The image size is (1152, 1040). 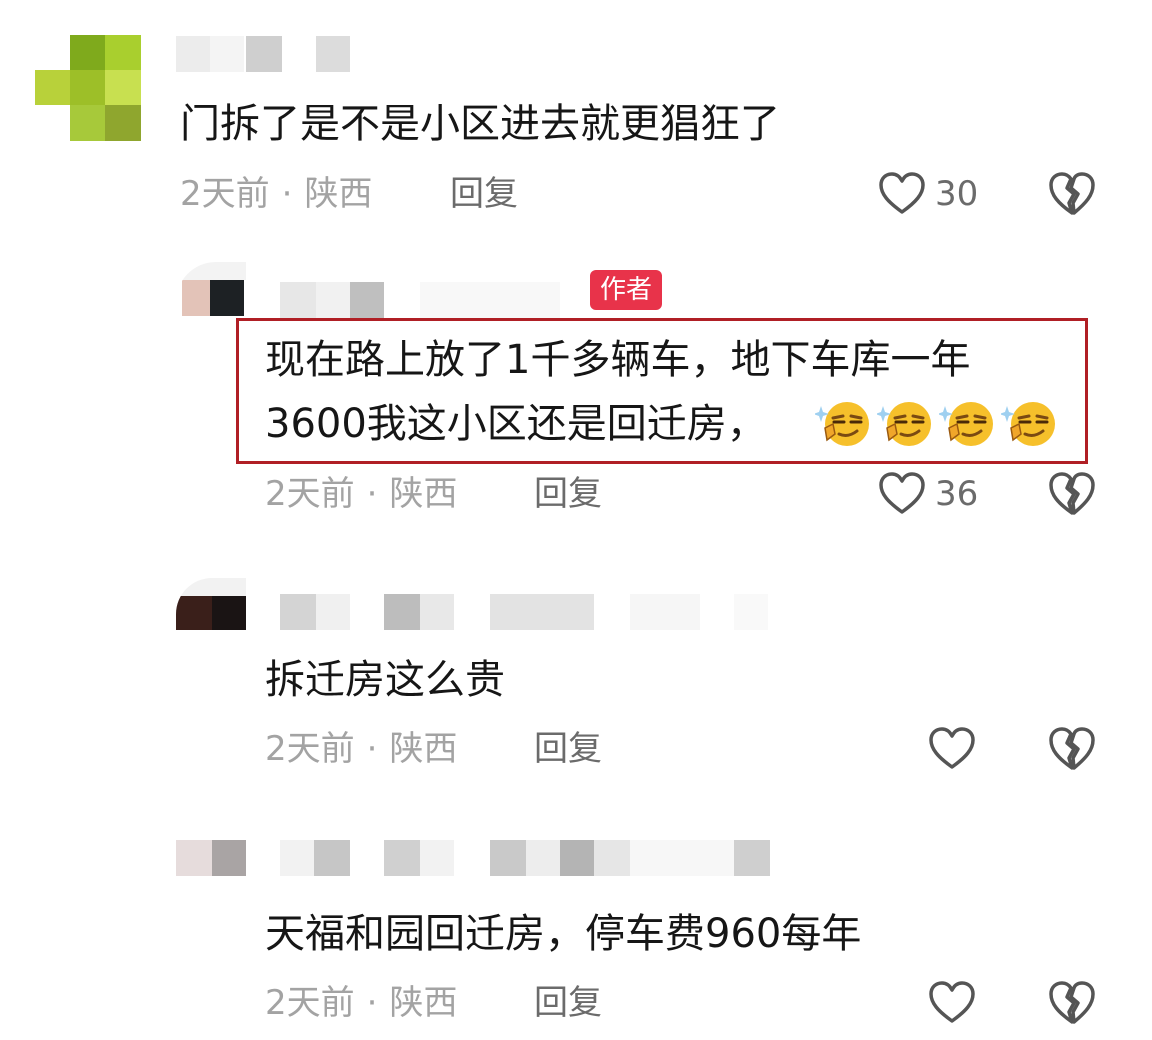 What do you see at coordinates (957, 194) in the screenshot?
I see `like-count: 30` at bounding box center [957, 194].